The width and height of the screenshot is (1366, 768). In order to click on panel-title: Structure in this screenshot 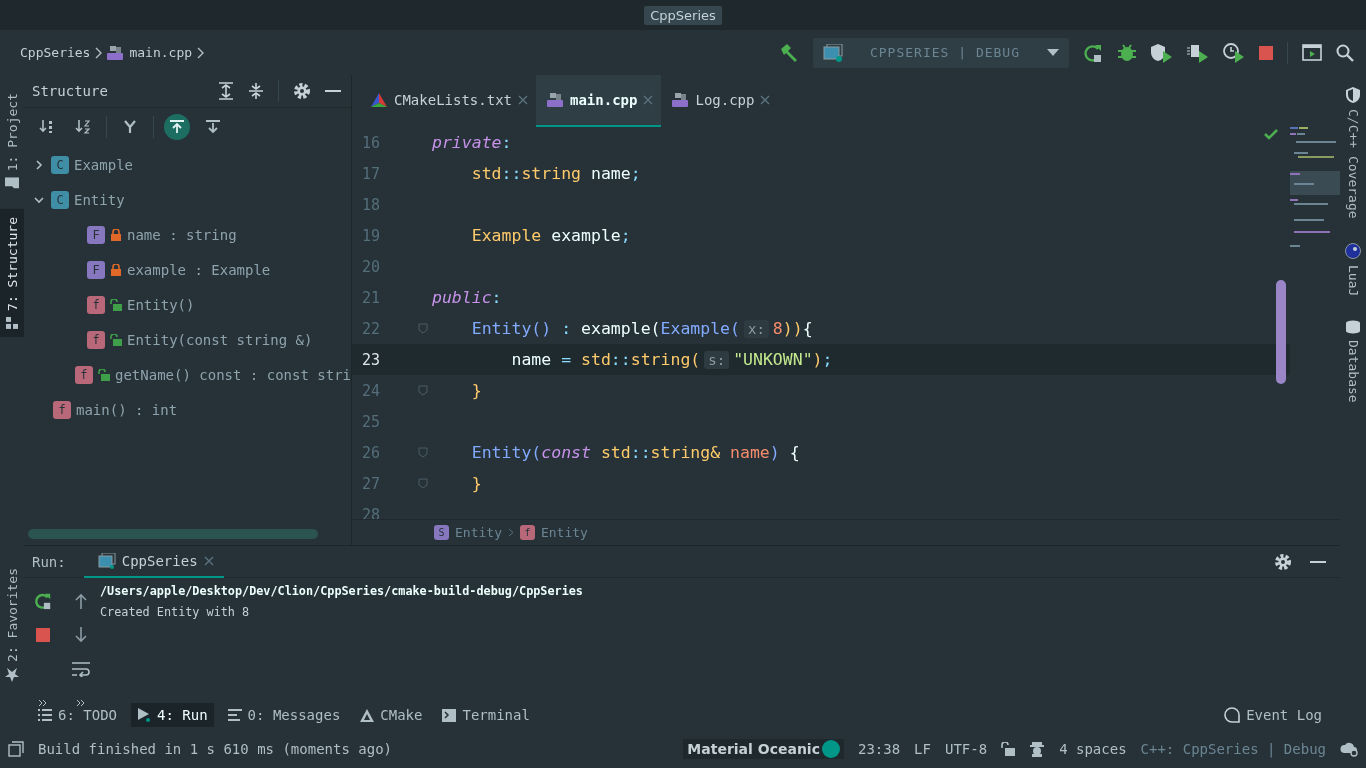, I will do `click(70, 91)`.